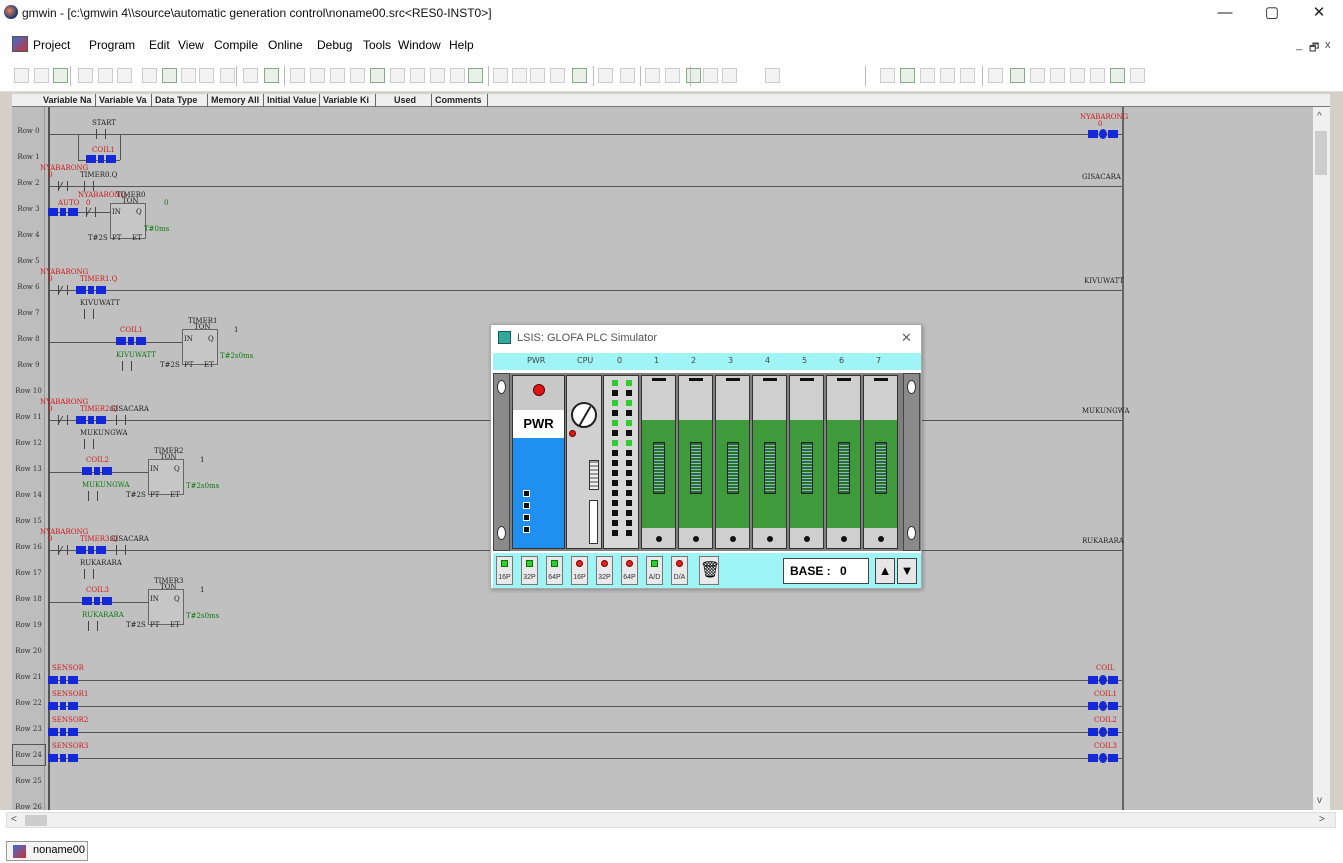 This screenshot has width=1343, height=863. I want to click on close-button: ✕, so click(1319, 13).